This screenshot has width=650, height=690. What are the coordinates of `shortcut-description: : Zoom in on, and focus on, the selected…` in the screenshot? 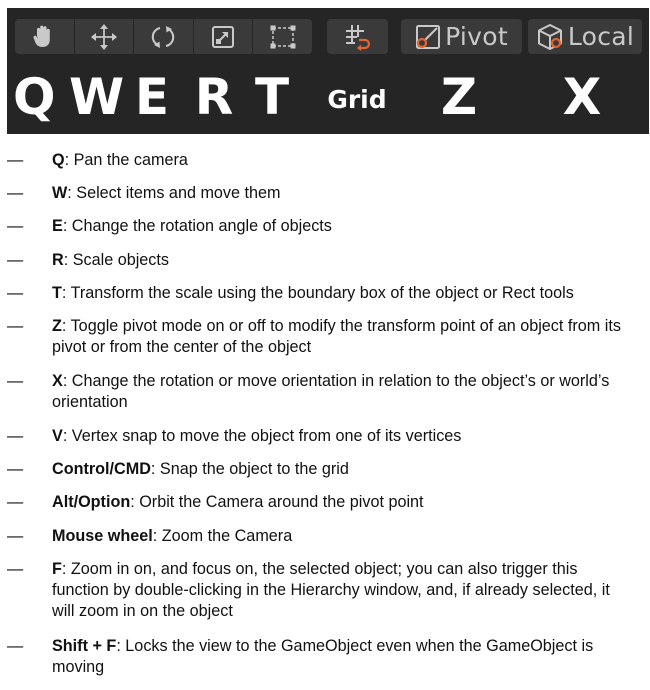 It's located at (331, 590).